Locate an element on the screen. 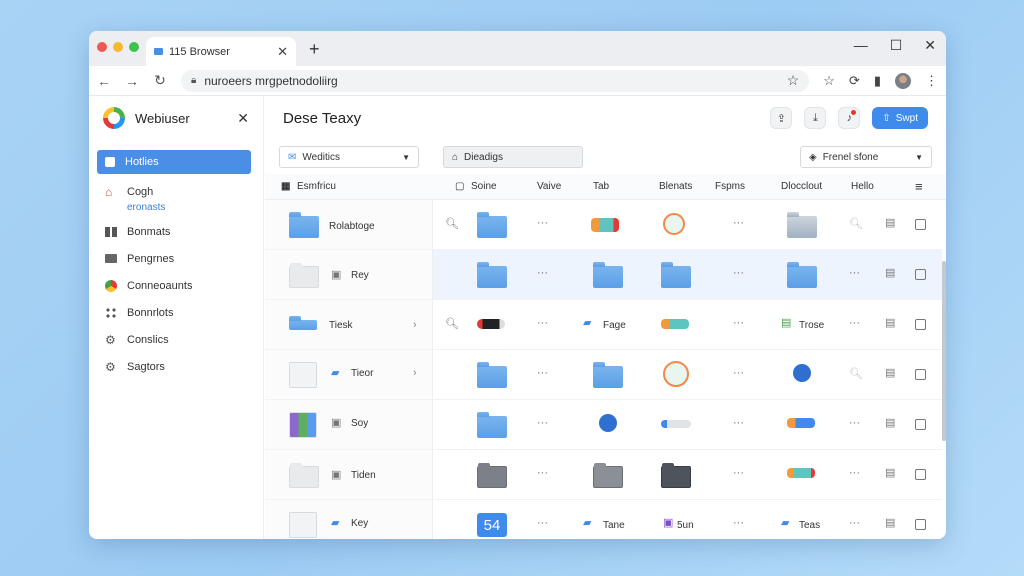 This screenshot has height=576, width=1024. maximize-window-icon is located at coordinates (134, 47).